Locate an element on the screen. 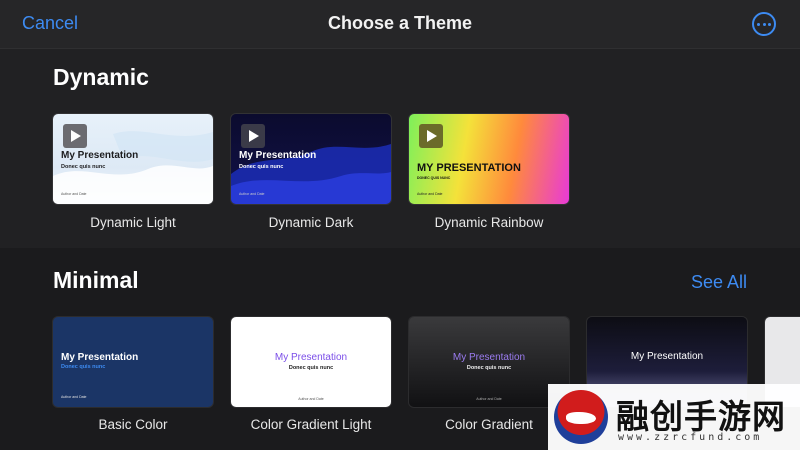 Image resolution: width=800 pixels, height=450 pixels. theme-label-color-gradient-light: Color Gradient Light is located at coordinates (311, 424).